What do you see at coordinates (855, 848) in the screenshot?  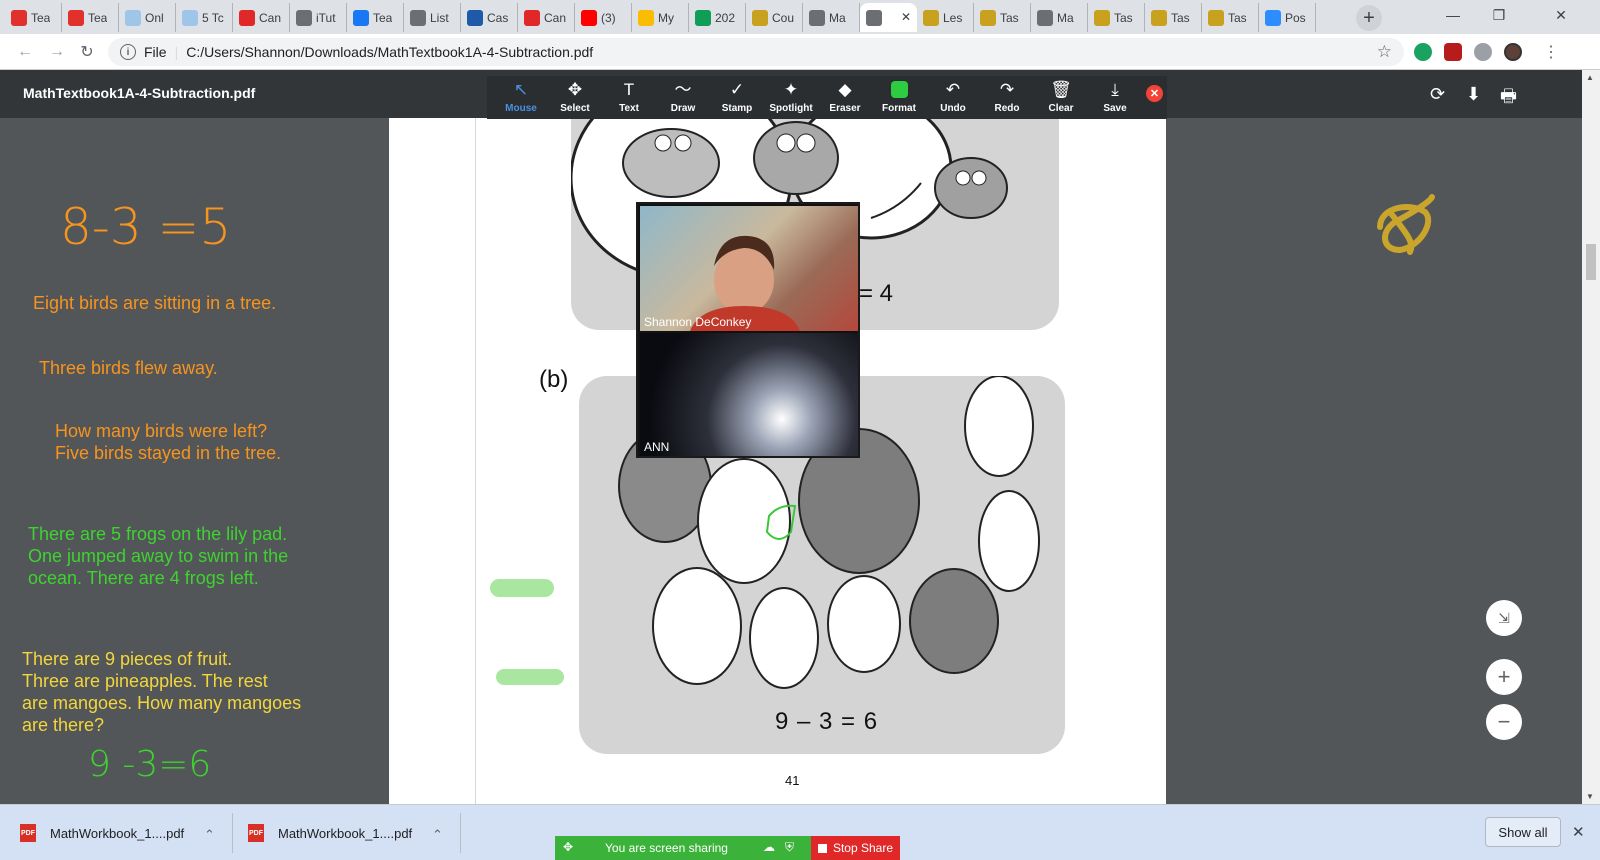 I see `stop-share-button: Stop Share` at bounding box center [855, 848].